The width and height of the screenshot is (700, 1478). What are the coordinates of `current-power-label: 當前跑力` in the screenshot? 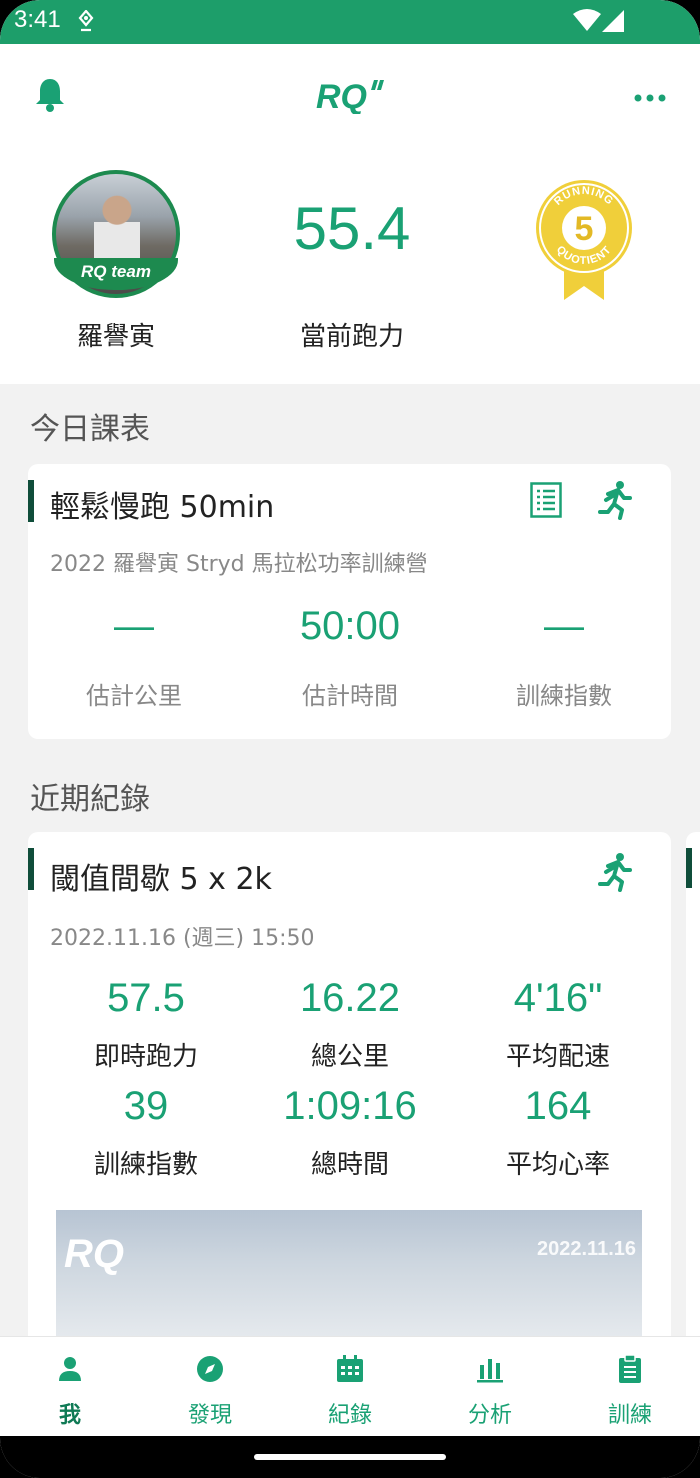 It's located at (351, 337).